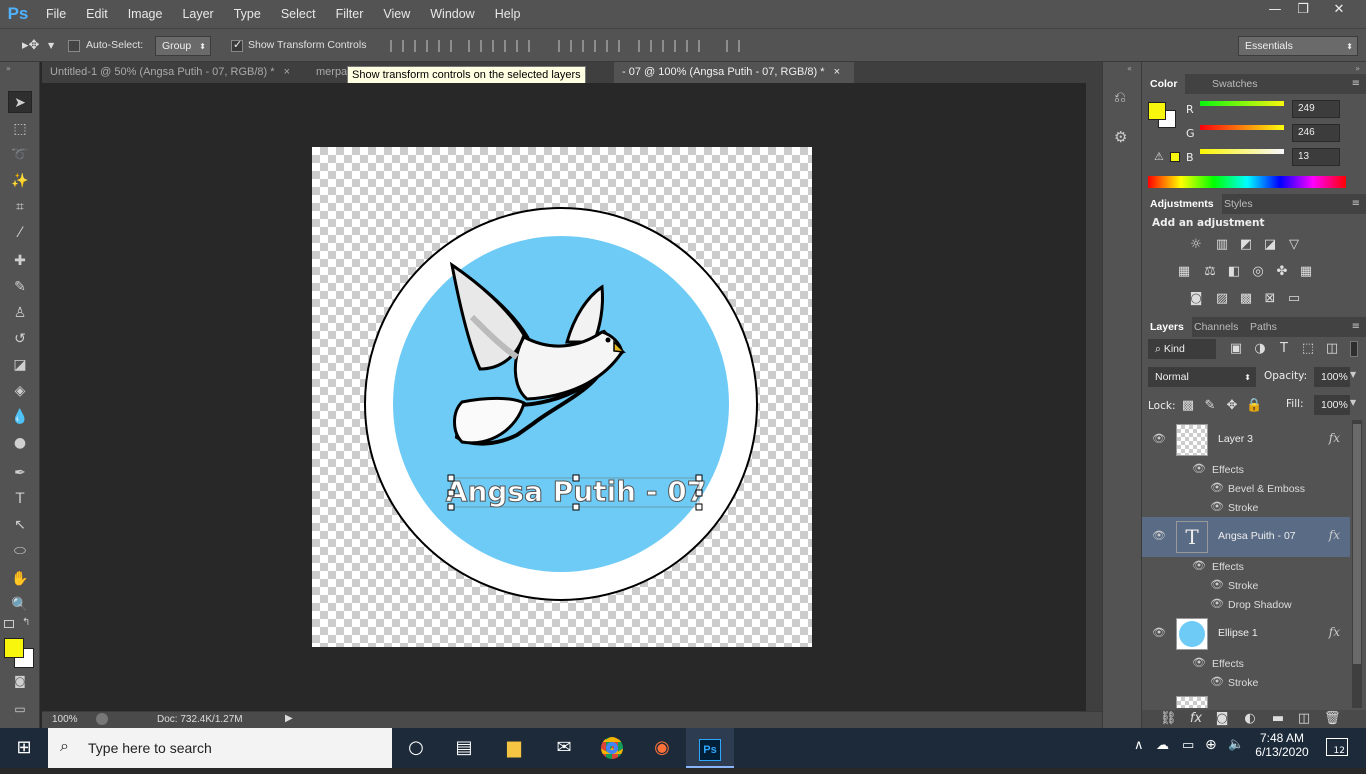 Image resolution: width=1366 pixels, height=774 pixels. I want to click on ellipse-tool-icon: ⬭, so click(20, 551).